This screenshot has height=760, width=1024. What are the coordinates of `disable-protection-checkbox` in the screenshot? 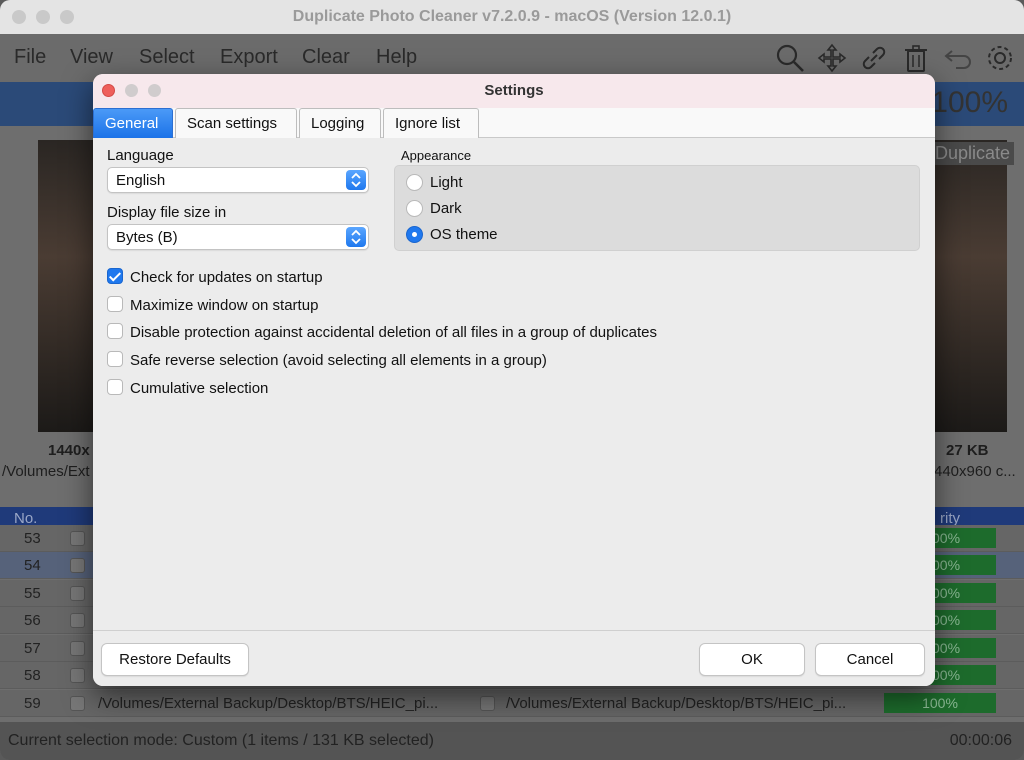 It's located at (115, 331).